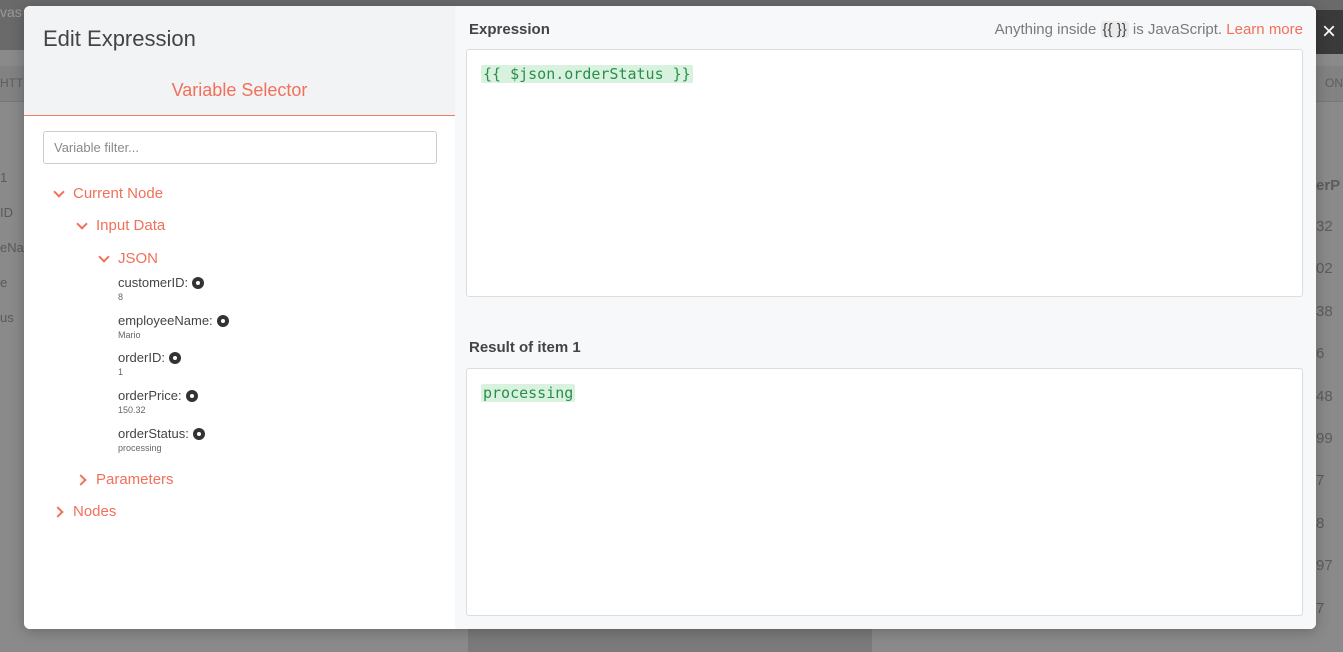 Image resolution: width=1343 pixels, height=652 pixels. I want to click on variable-name: orderID:, so click(141, 357).